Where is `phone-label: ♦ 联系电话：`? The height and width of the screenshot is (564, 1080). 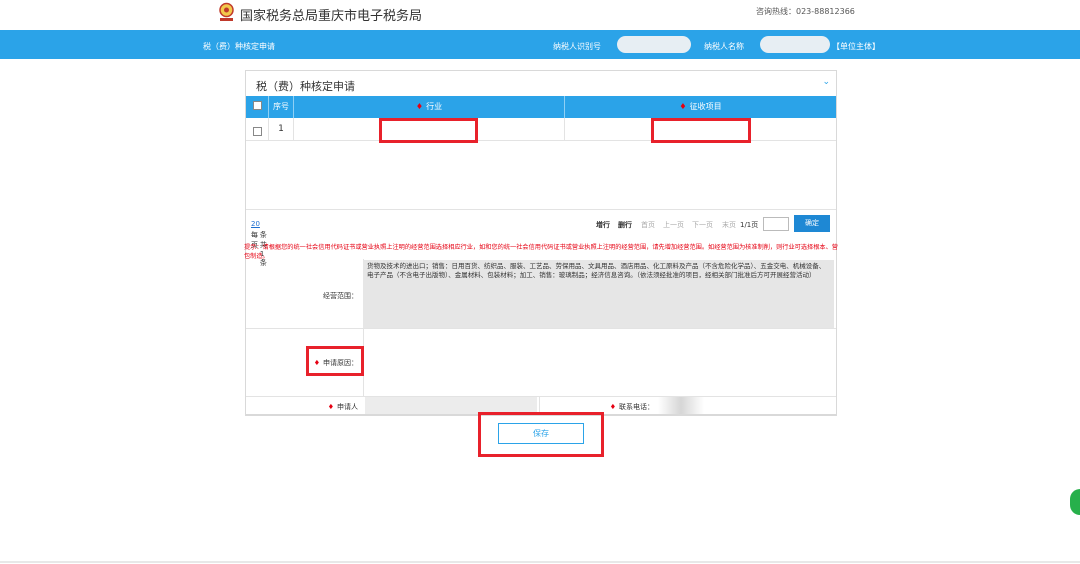 phone-label: ♦ 联系电话： is located at coordinates (631, 407).